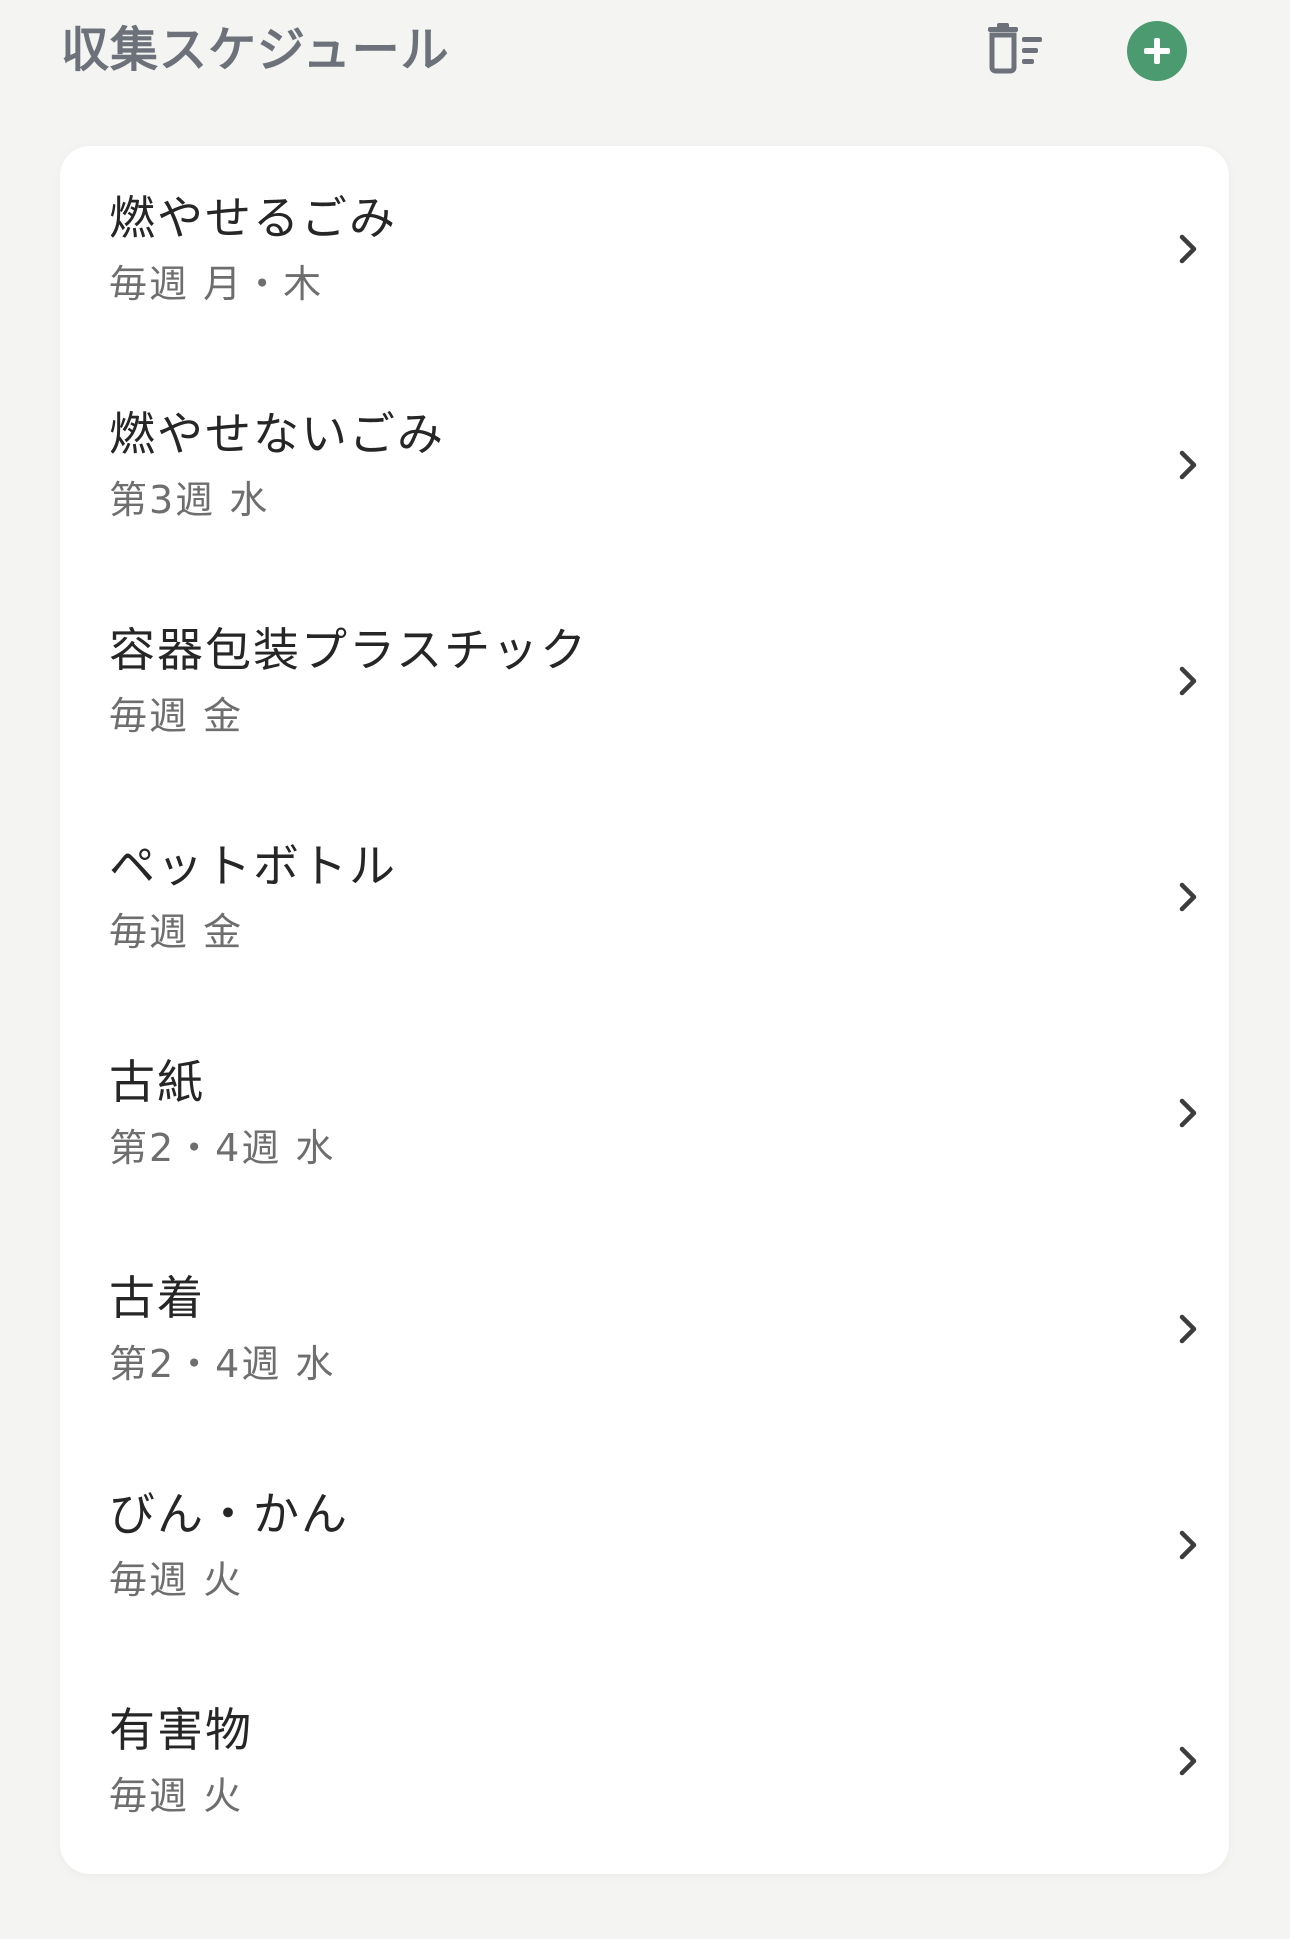  I want to click on list-item: びん・かん 毎週 火, so click(644, 1550).